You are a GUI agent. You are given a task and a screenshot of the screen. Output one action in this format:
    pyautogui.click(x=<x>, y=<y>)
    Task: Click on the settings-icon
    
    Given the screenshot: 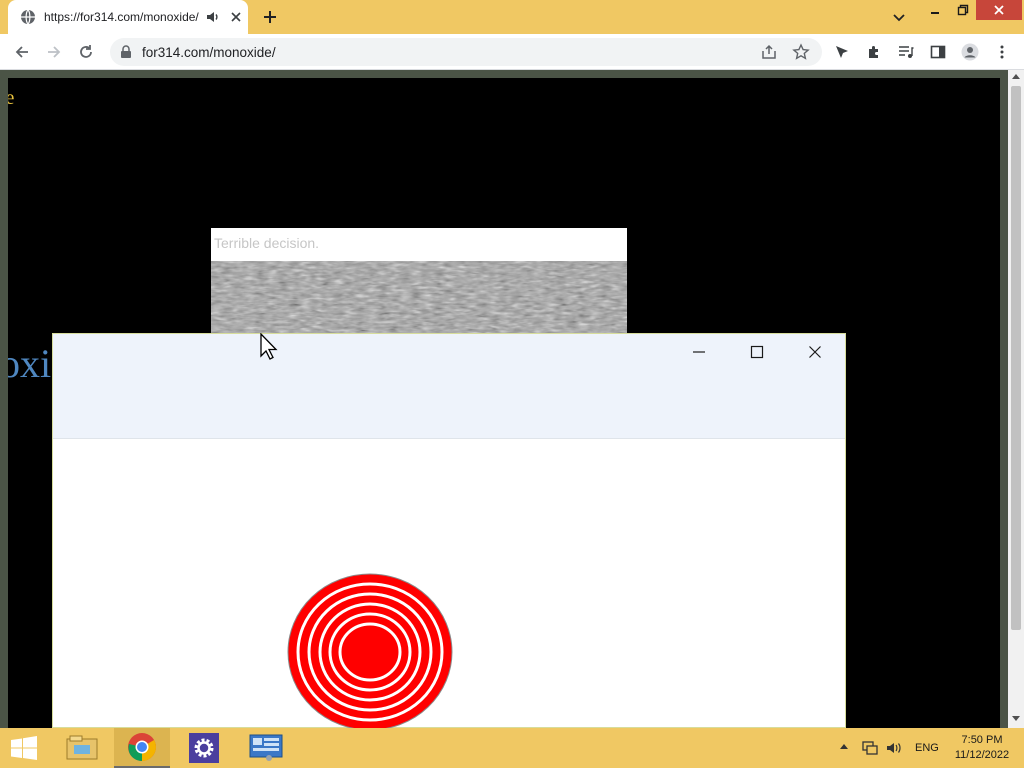 What is the action you would take?
    pyautogui.click(x=204, y=748)
    